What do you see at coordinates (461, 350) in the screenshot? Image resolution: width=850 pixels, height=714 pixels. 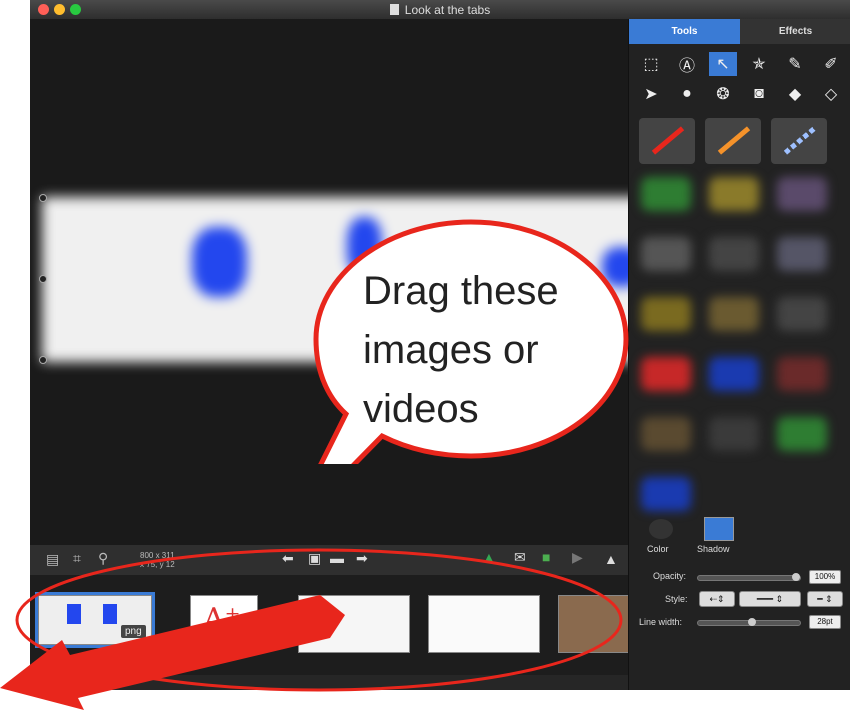 I see `bubble-text: Drag these images or videos` at bounding box center [461, 350].